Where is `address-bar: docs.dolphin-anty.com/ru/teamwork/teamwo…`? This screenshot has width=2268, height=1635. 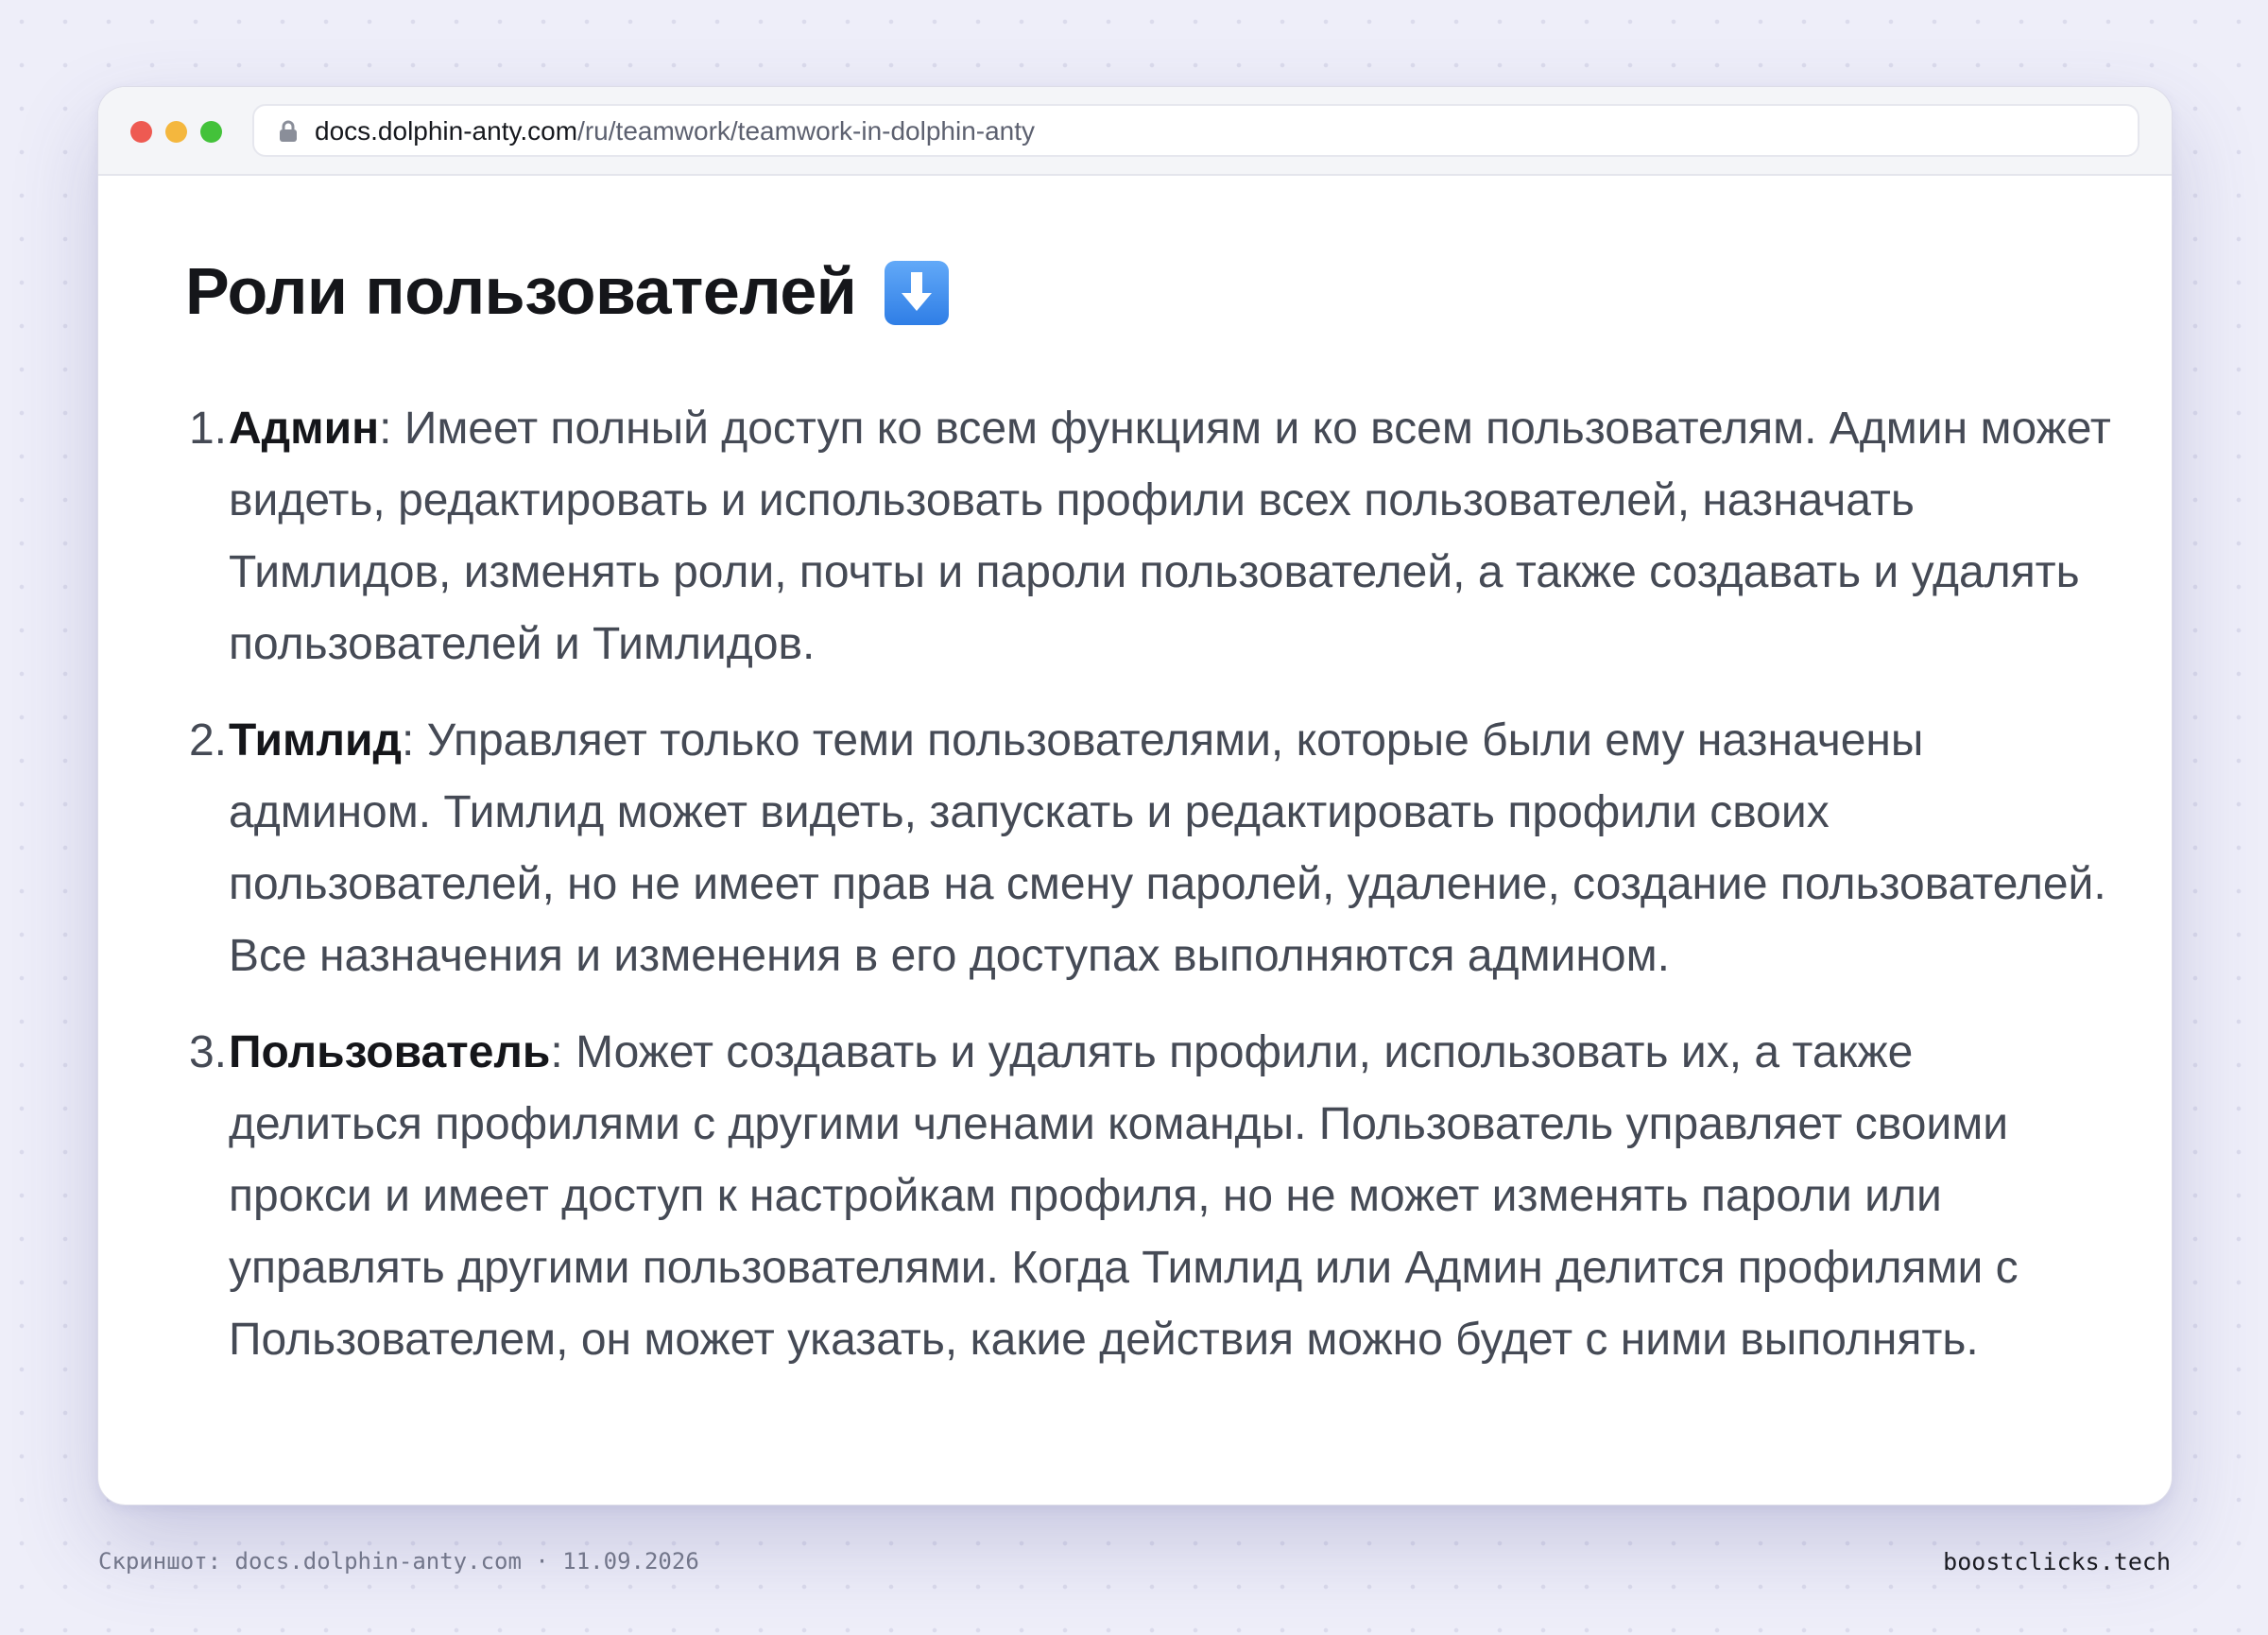
address-bar: docs.dolphin-anty.com/ru/teamwork/teamwo… is located at coordinates (1195, 130).